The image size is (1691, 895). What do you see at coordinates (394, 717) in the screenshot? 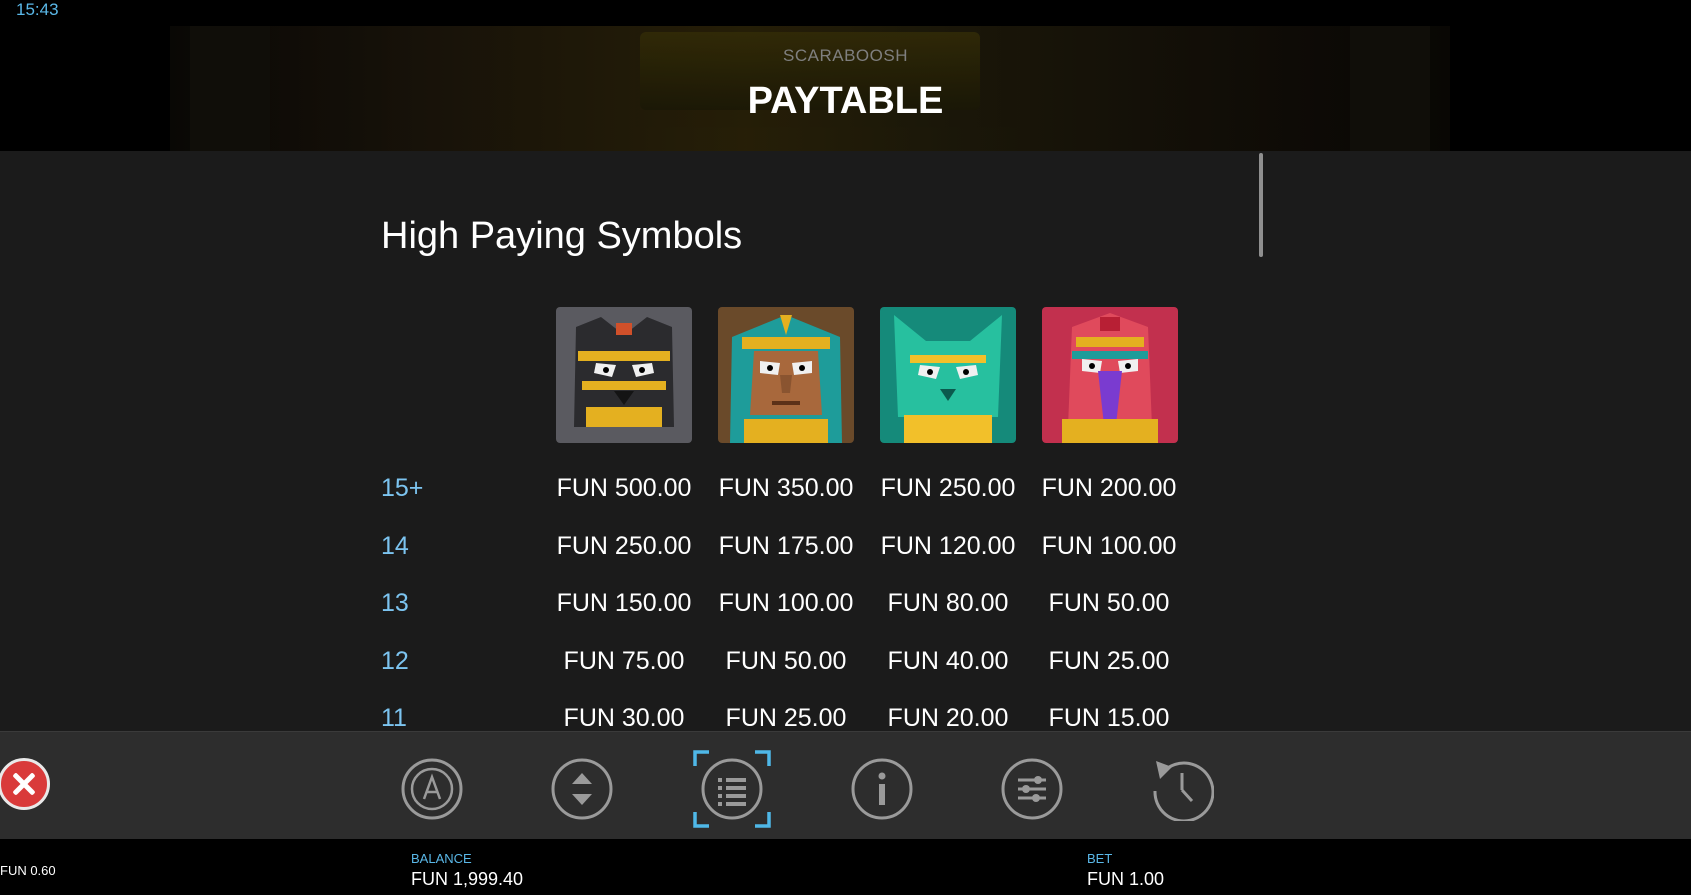
I see `symbol-count: 11` at bounding box center [394, 717].